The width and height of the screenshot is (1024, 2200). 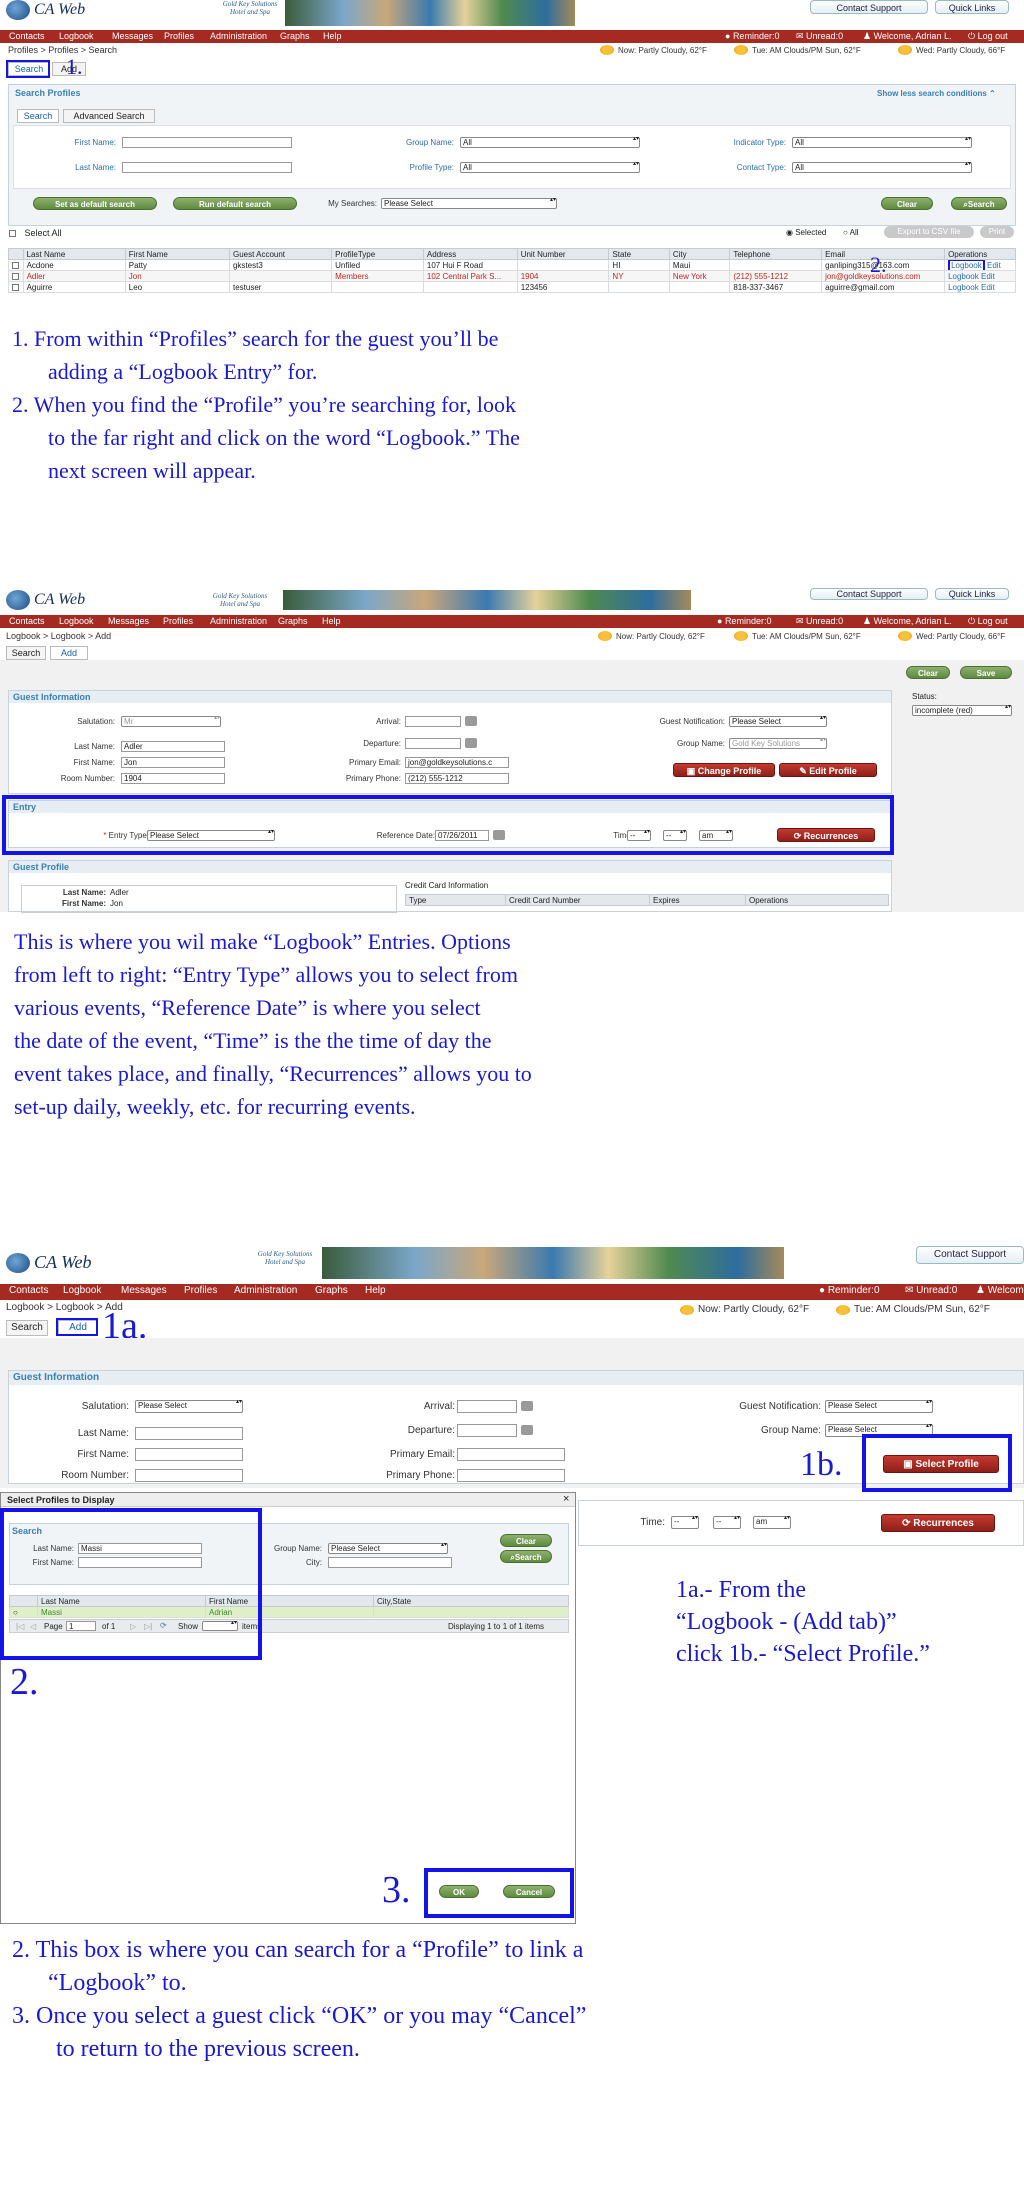 I want to click on last-name-input, so click(x=207, y=167).